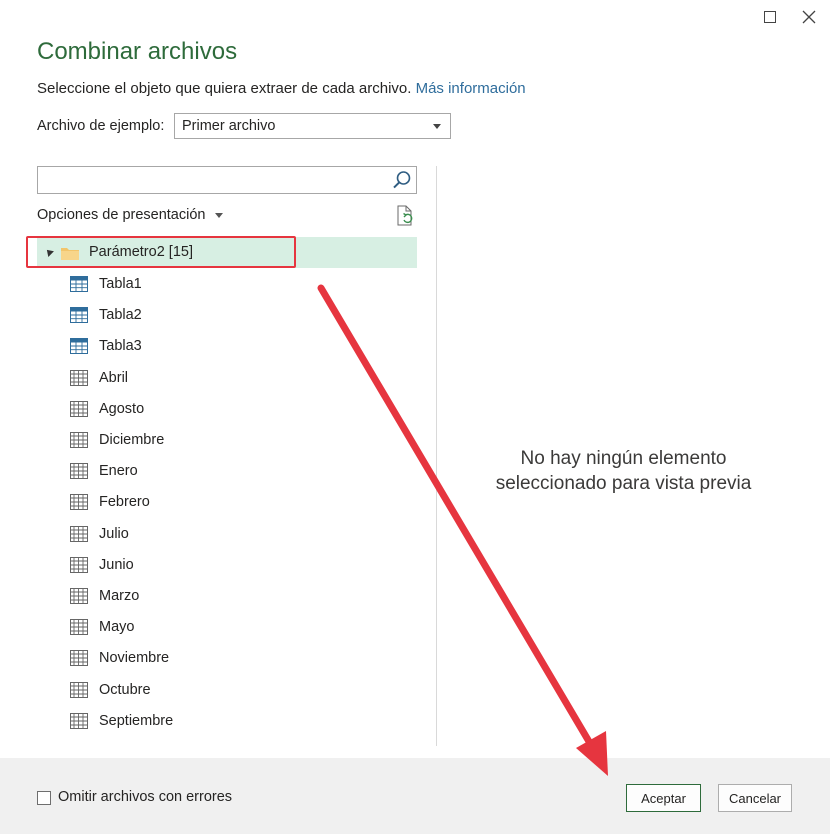 This screenshot has height=834, width=830. What do you see at coordinates (437, 126) in the screenshot?
I see `chevron-down-icon` at bounding box center [437, 126].